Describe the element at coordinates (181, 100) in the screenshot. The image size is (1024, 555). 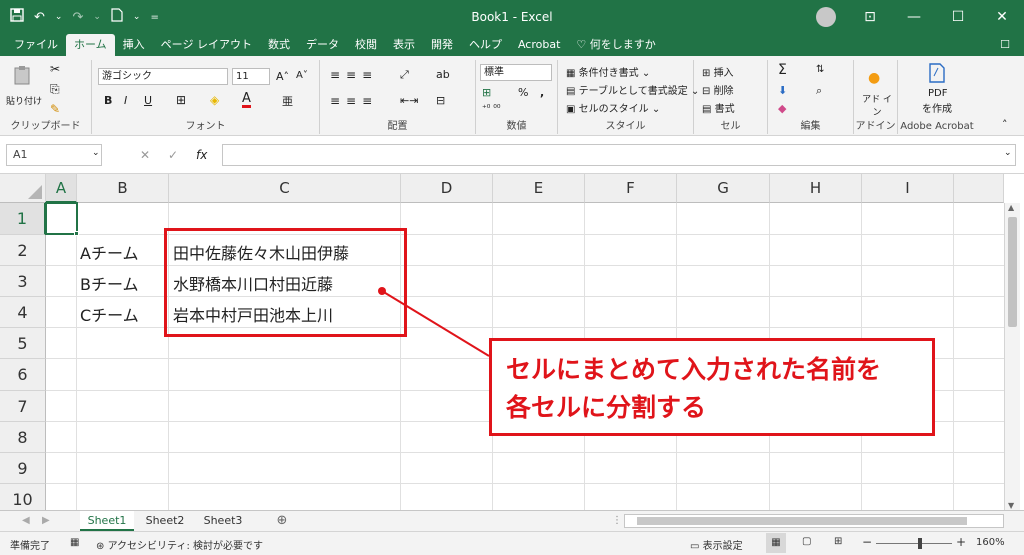
I see `borders-icon: ⊞` at that location.